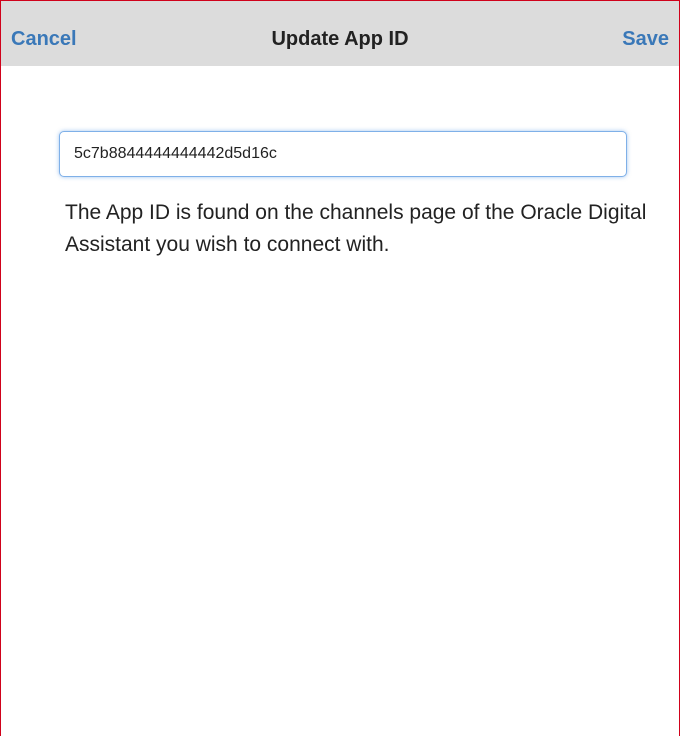 The height and width of the screenshot is (736, 682). I want to click on navigation-bar: Update App ID Cancel Save, so click(340, 33).